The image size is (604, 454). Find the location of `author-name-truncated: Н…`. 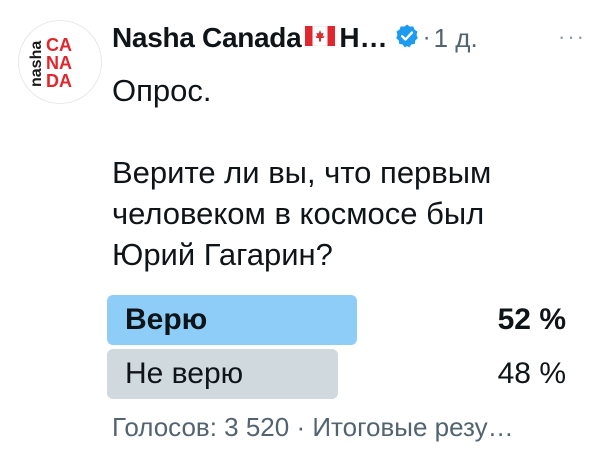

author-name-truncated: Н… is located at coordinates (363, 38).